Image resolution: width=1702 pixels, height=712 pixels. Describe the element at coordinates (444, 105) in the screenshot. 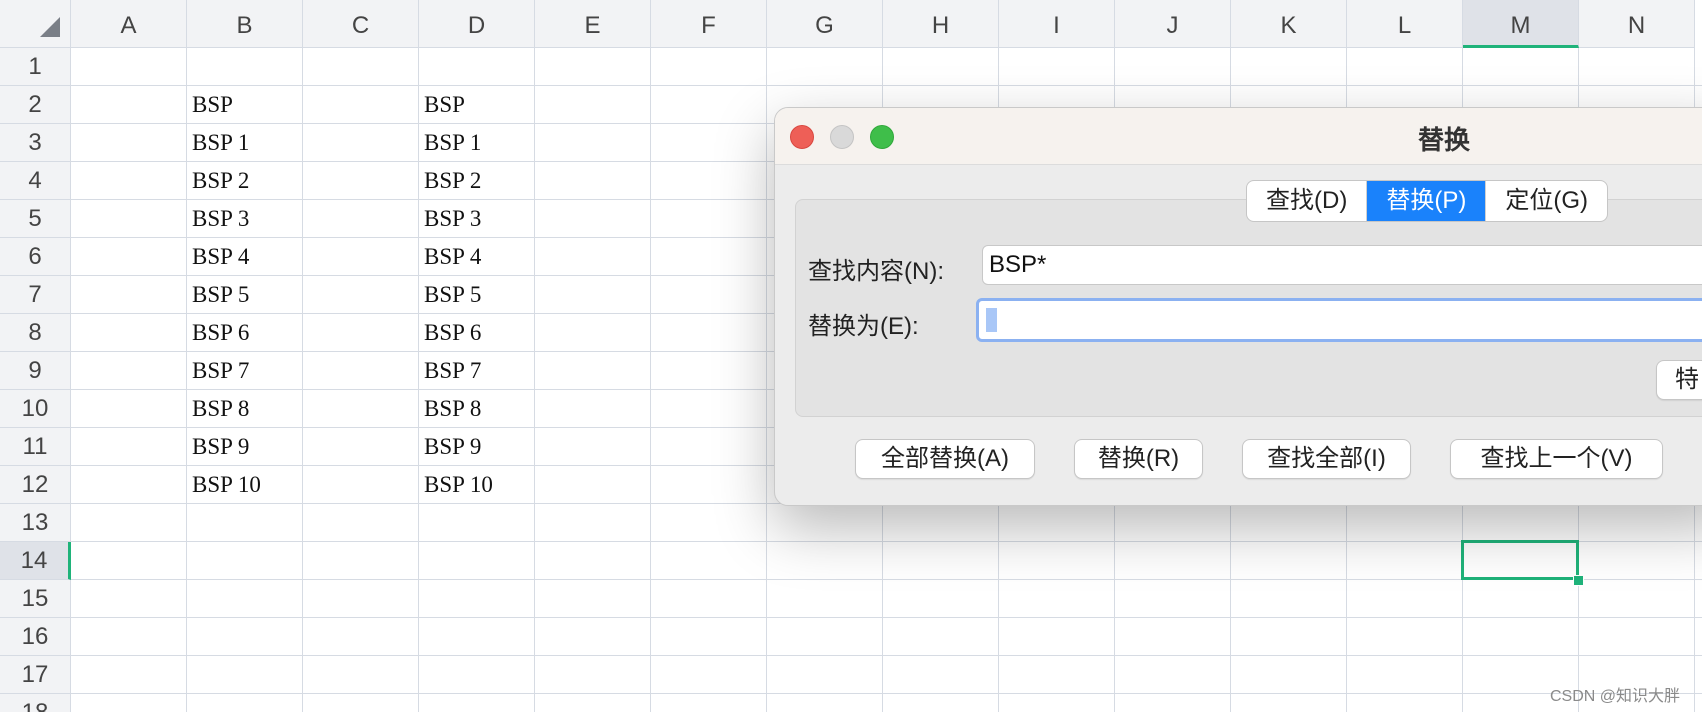

I see `column-d-cell: BSP` at that location.